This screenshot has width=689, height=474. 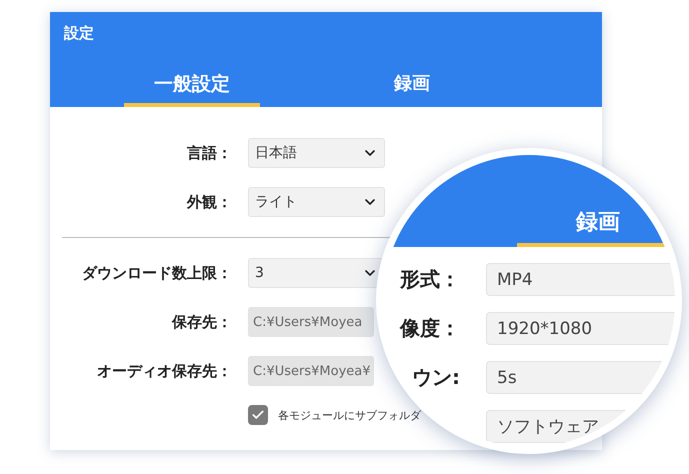 I want to click on field-label: 言語：, so click(x=209, y=153).